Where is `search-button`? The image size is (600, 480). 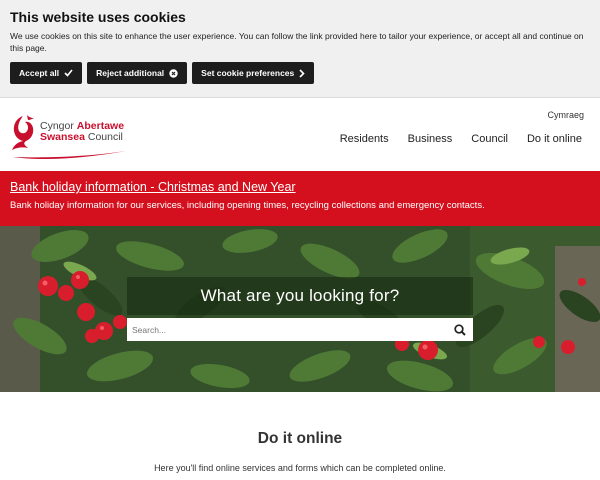 search-button is located at coordinates (460, 329).